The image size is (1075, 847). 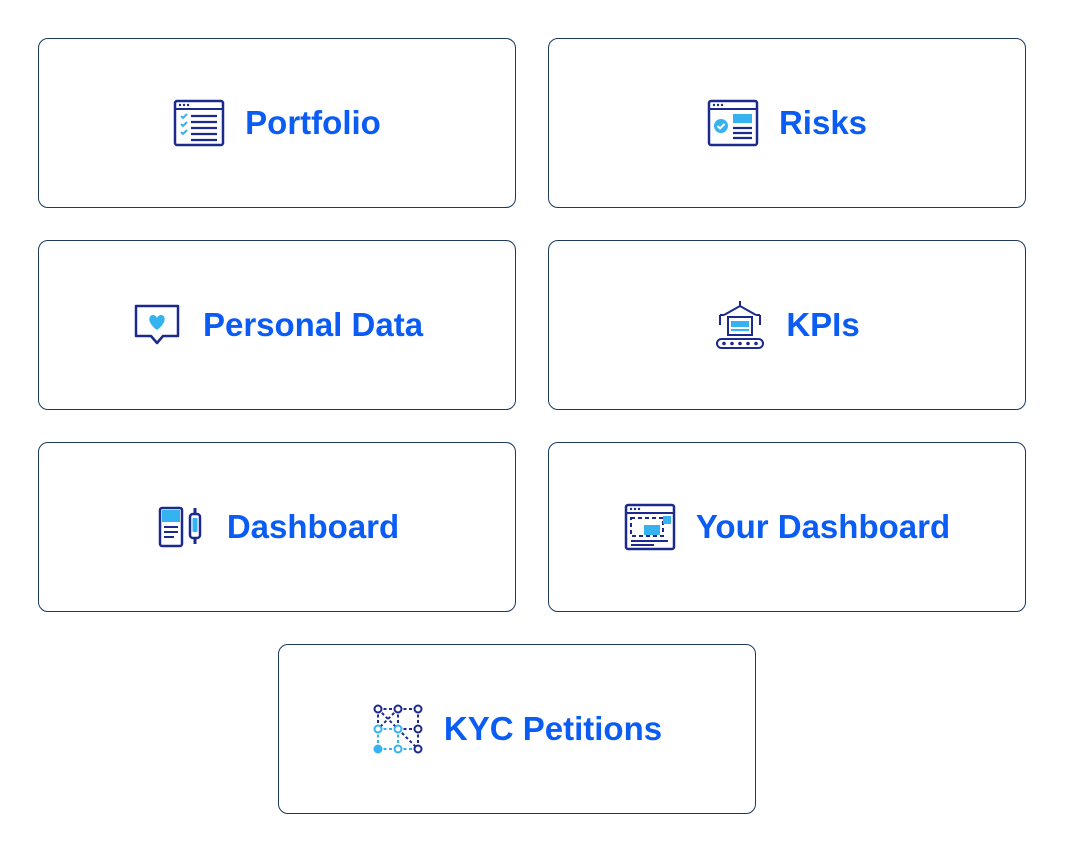 I want to click on browser-check-icon, so click(x=733, y=123).